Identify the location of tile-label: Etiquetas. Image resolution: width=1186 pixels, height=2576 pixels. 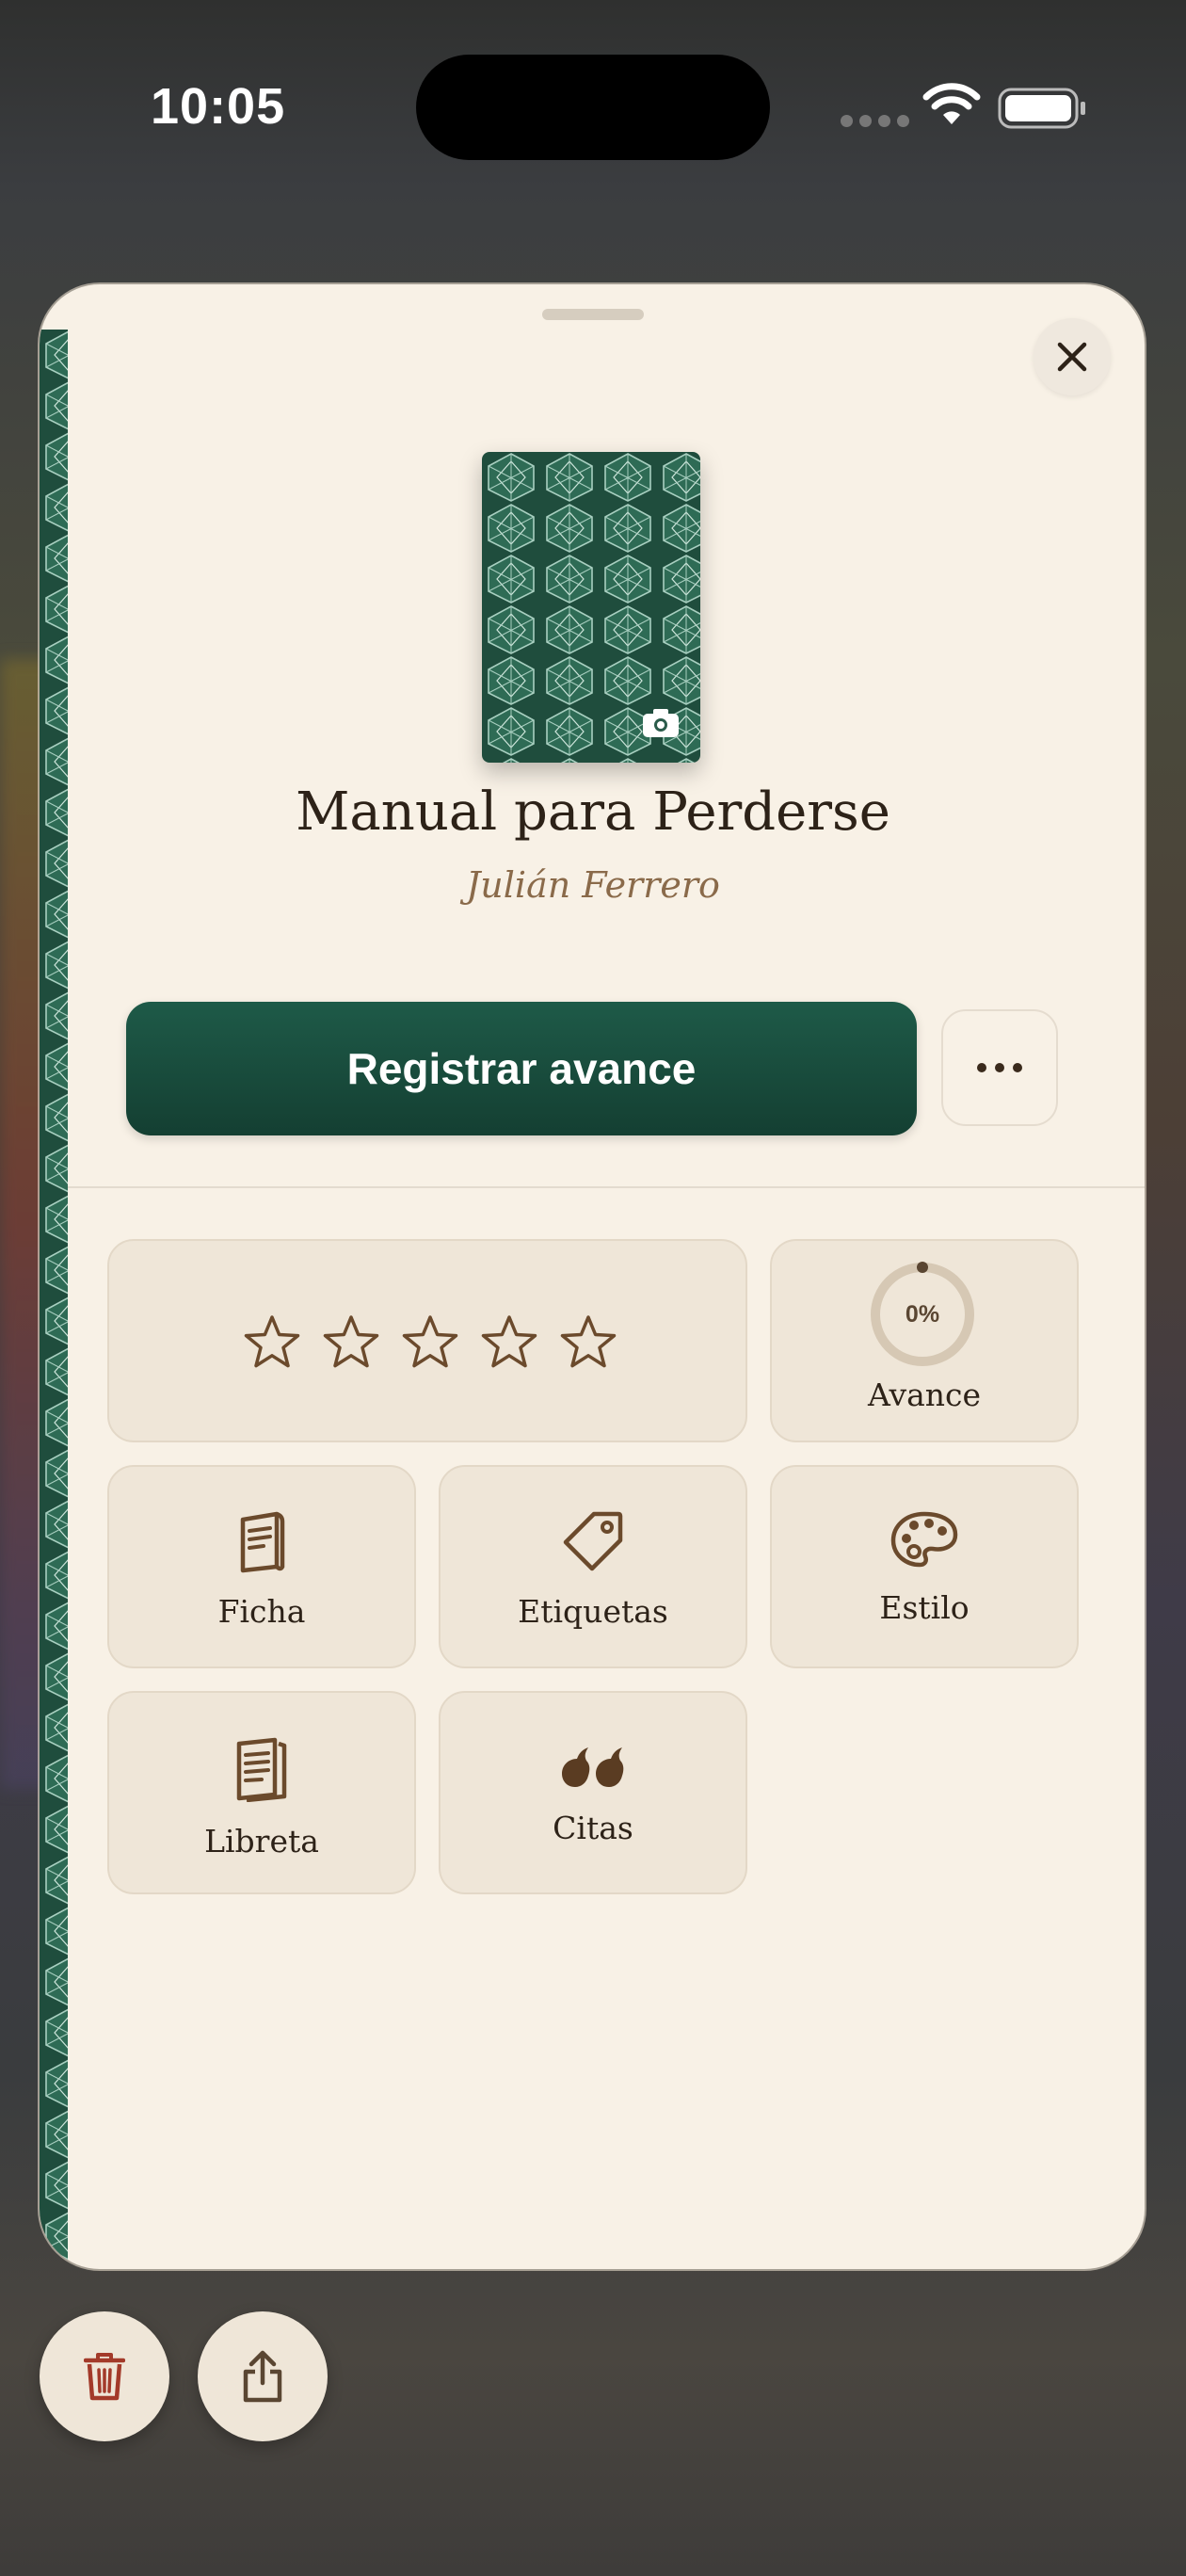
(593, 1611).